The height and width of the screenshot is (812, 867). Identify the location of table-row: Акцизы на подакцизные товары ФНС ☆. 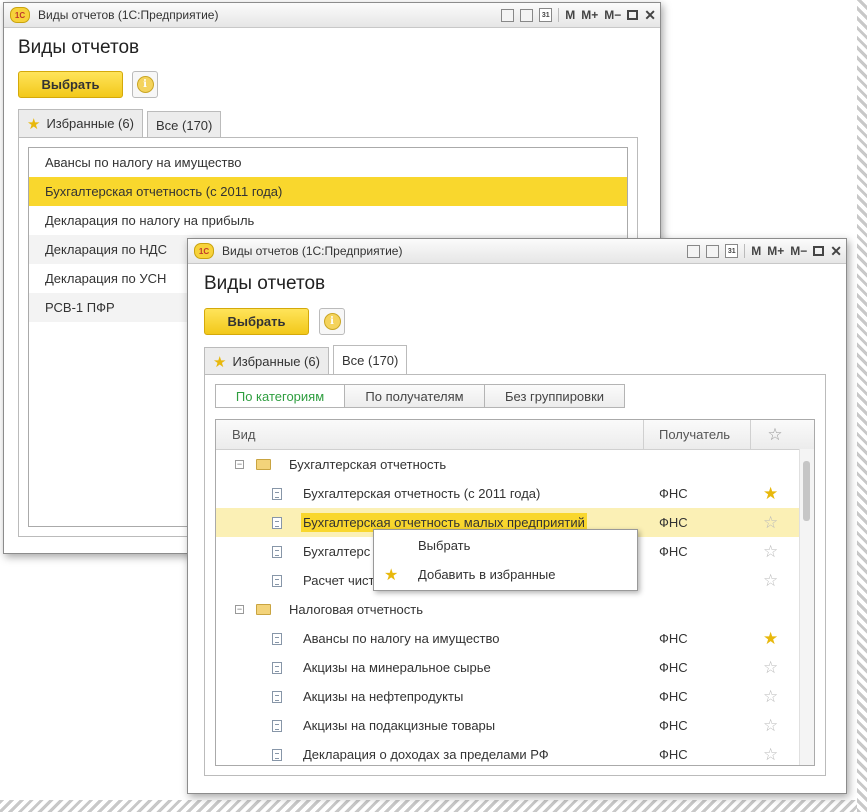
(515, 725).